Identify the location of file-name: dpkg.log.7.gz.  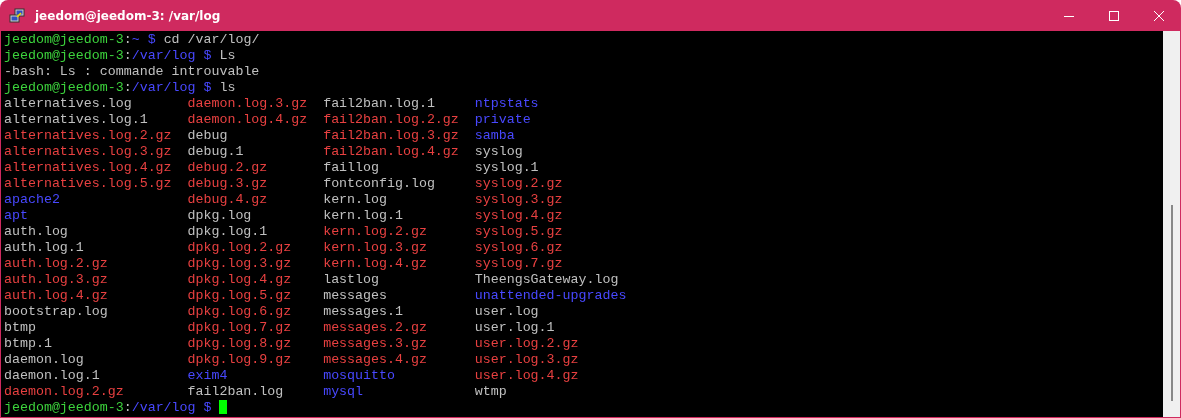
(239, 327).